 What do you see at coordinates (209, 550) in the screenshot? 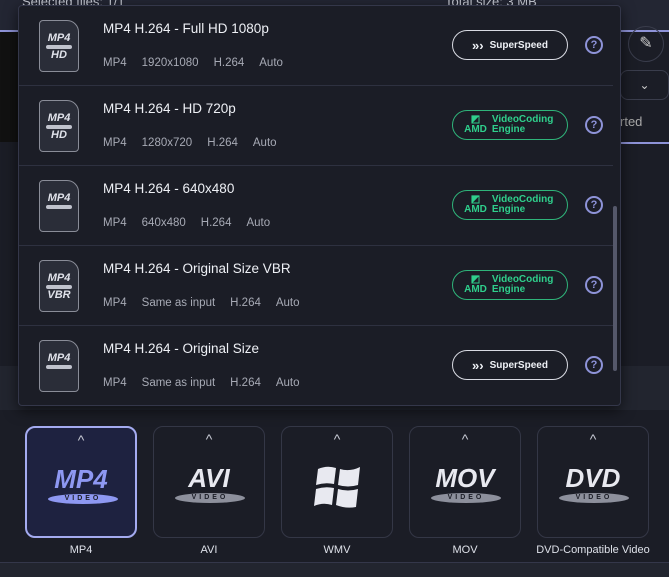
I see `format-label: AVI` at bounding box center [209, 550].